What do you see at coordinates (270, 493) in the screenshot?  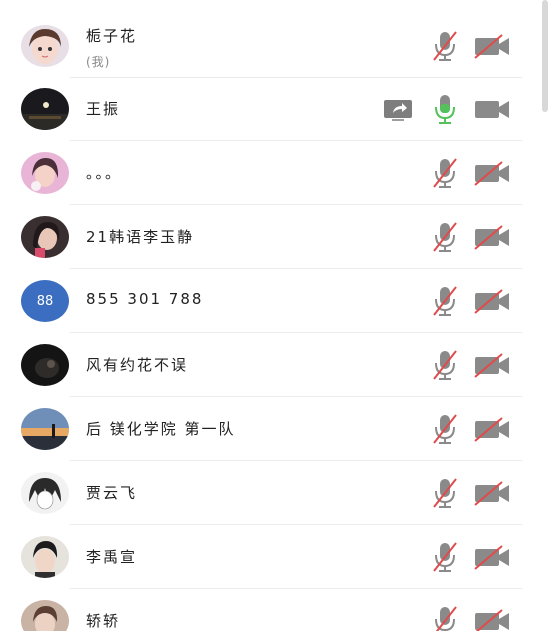 I see `participant-row: 贾云飞` at bounding box center [270, 493].